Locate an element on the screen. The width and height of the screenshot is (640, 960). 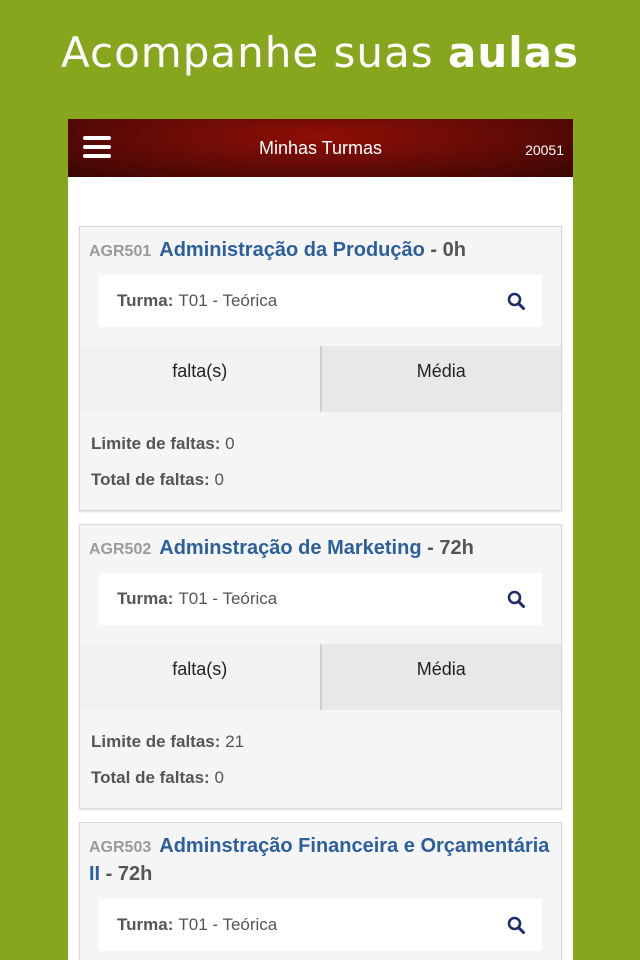
course-name: Administração da Produção is located at coordinates (292, 250).